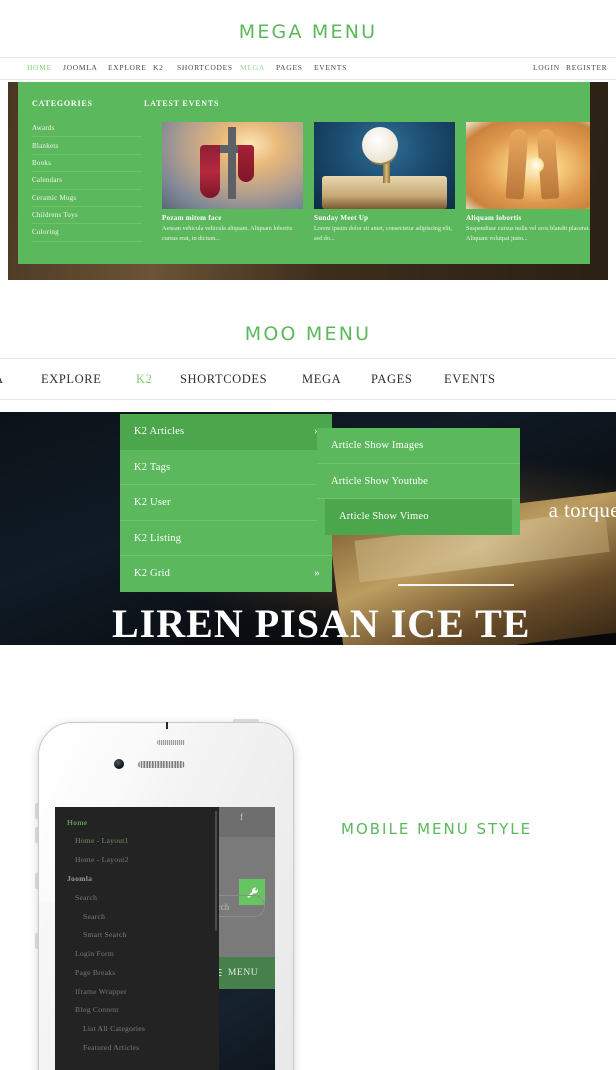  What do you see at coordinates (162, 764) in the screenshot?
I see `earpiece-speaker-icon` at bounding box center [162, 764].